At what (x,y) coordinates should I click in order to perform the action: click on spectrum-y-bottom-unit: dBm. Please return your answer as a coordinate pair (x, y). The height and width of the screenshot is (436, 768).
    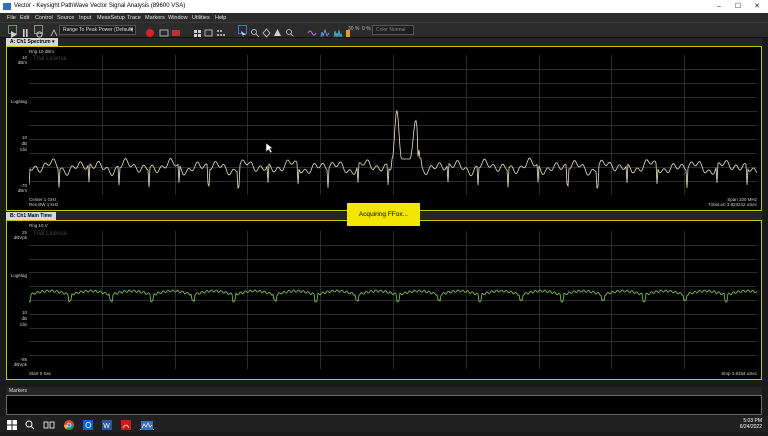
    Looking at the image, I should click on (22, 190).